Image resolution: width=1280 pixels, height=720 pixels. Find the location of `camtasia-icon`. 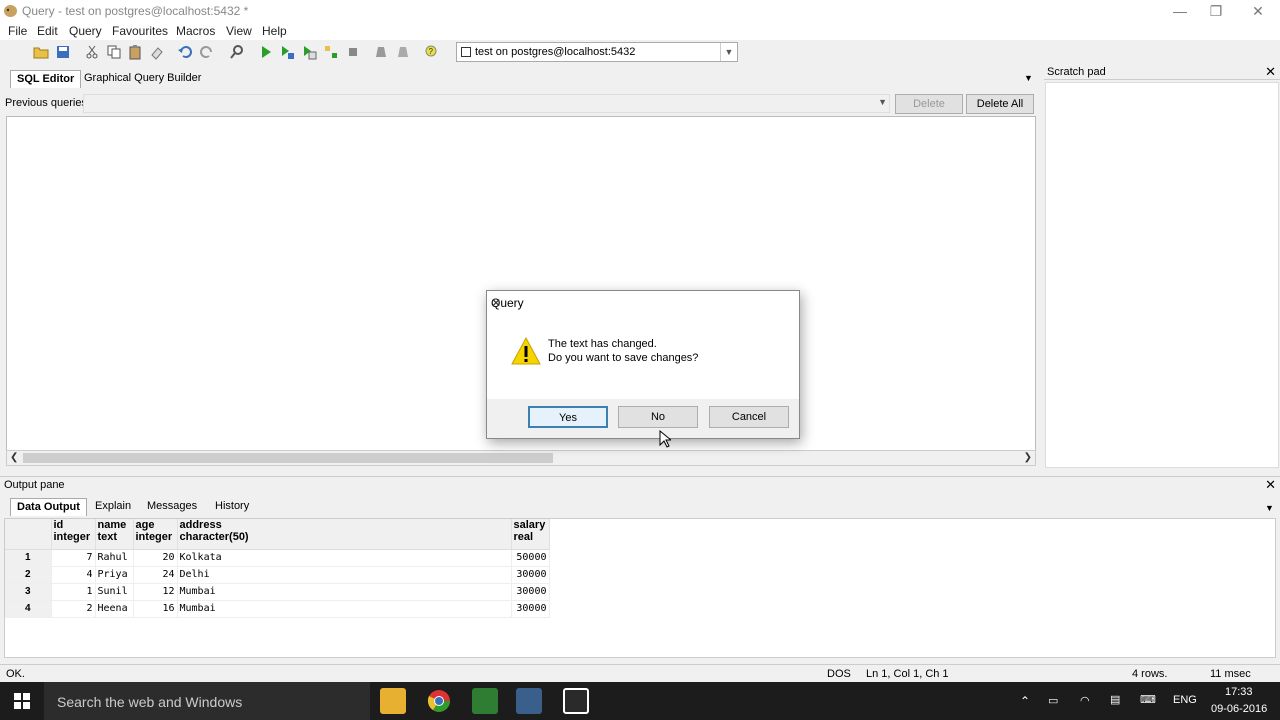

camtasia-icon is located at coordinates (485, 701).